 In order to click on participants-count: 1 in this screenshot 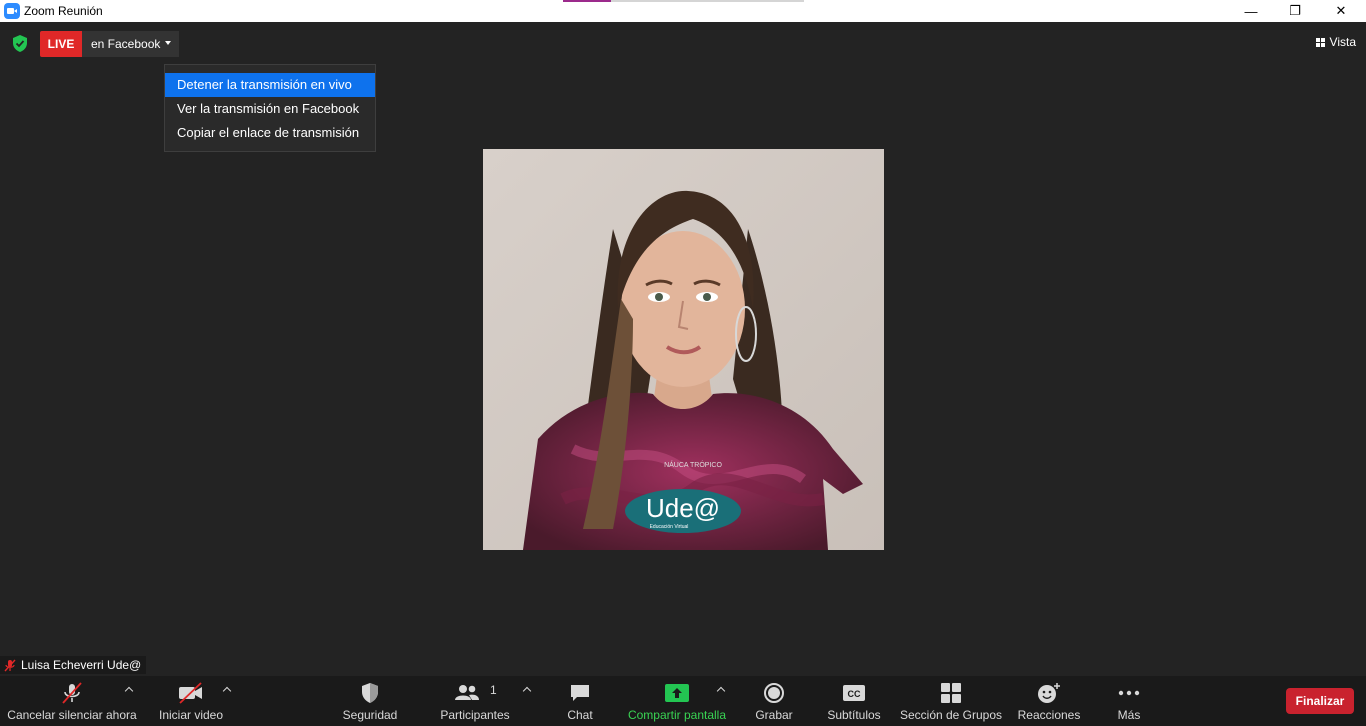, I will do `click(493, 690)`.